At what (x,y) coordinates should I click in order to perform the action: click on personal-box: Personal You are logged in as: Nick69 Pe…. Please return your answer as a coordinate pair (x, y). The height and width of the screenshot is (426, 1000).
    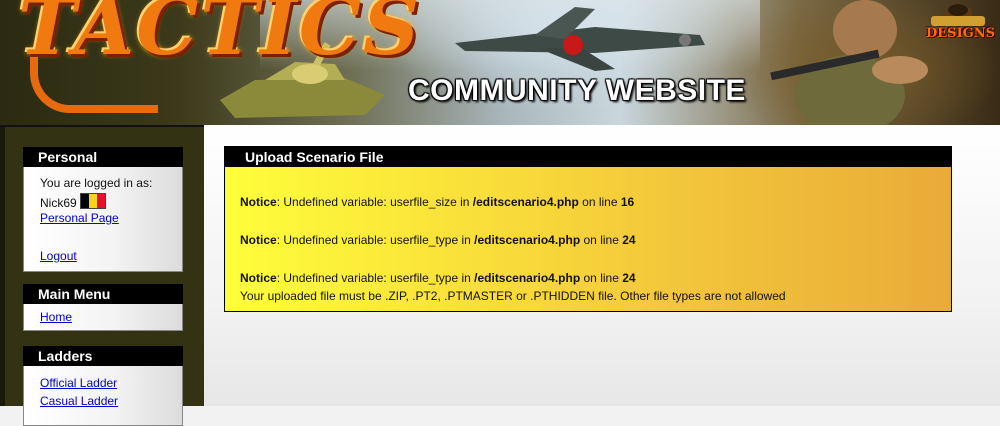
    Looking at the image, I should click on (103, 209).